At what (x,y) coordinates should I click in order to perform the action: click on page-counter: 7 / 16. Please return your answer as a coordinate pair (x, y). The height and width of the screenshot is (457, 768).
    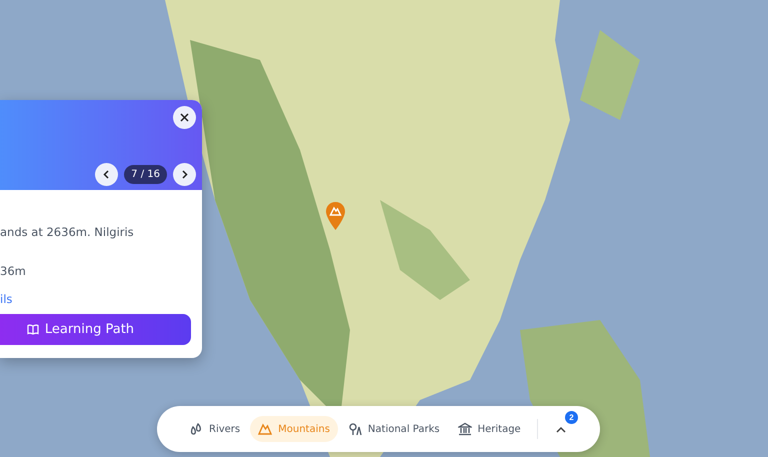
    Looking at the image, I should click on (145, 174).